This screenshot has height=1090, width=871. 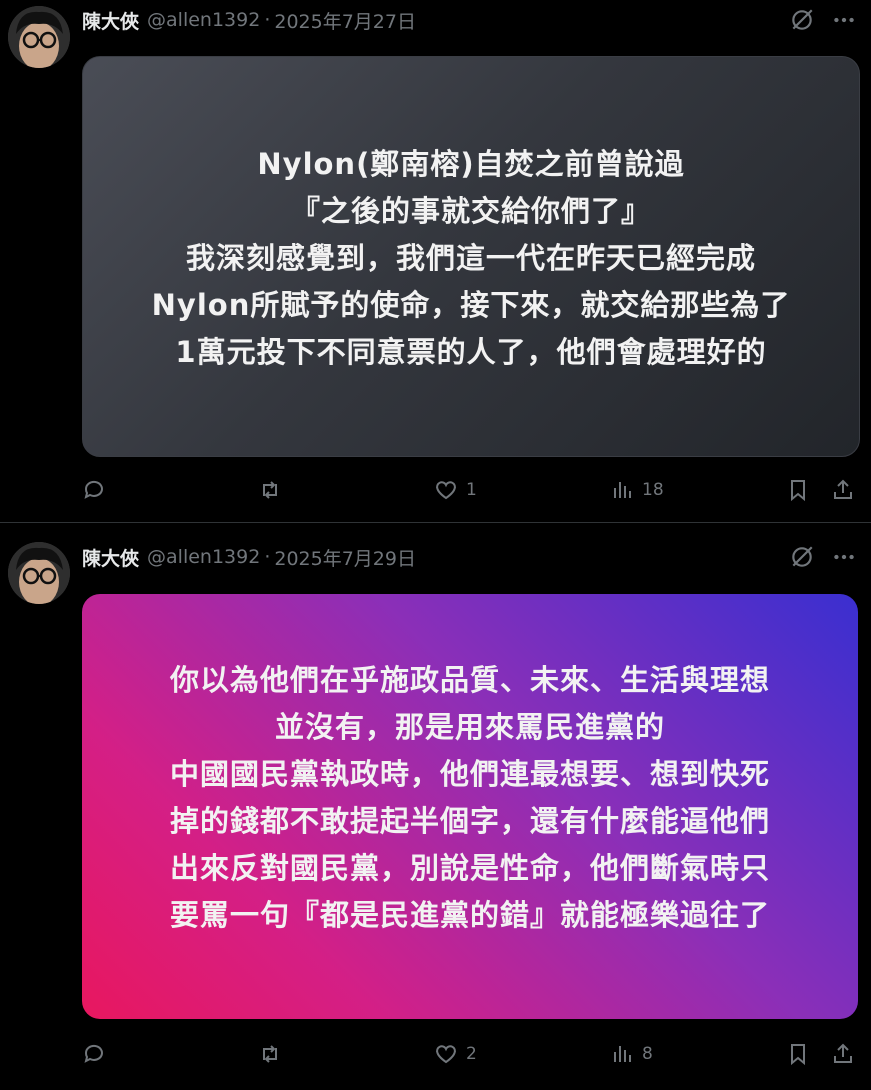 I want to click on card-line: 並沒有，那是用來罵民進黨的, so click(x=469, y=726).